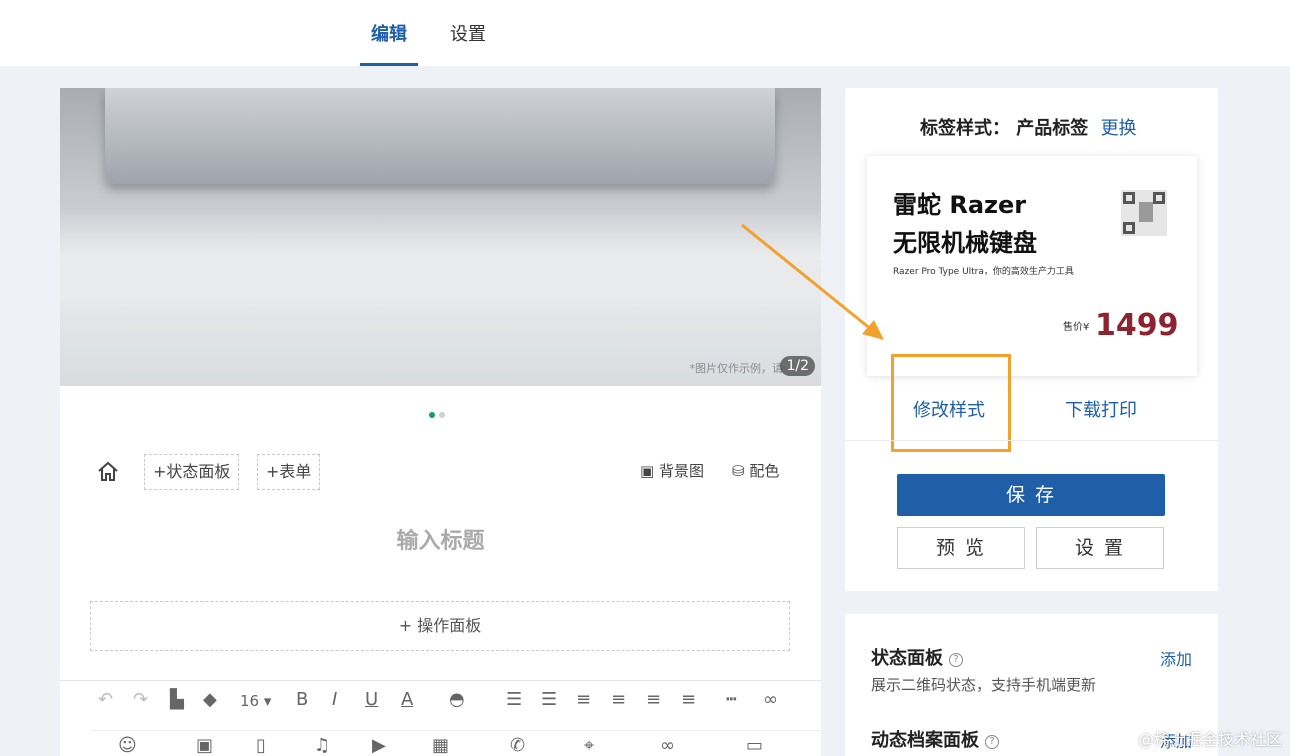 The image size is (1290, 756). What do you see at coordinates (589, 745) in the screenshot?
I see `location-icon: ⌖` at bounding box center [589, 745].